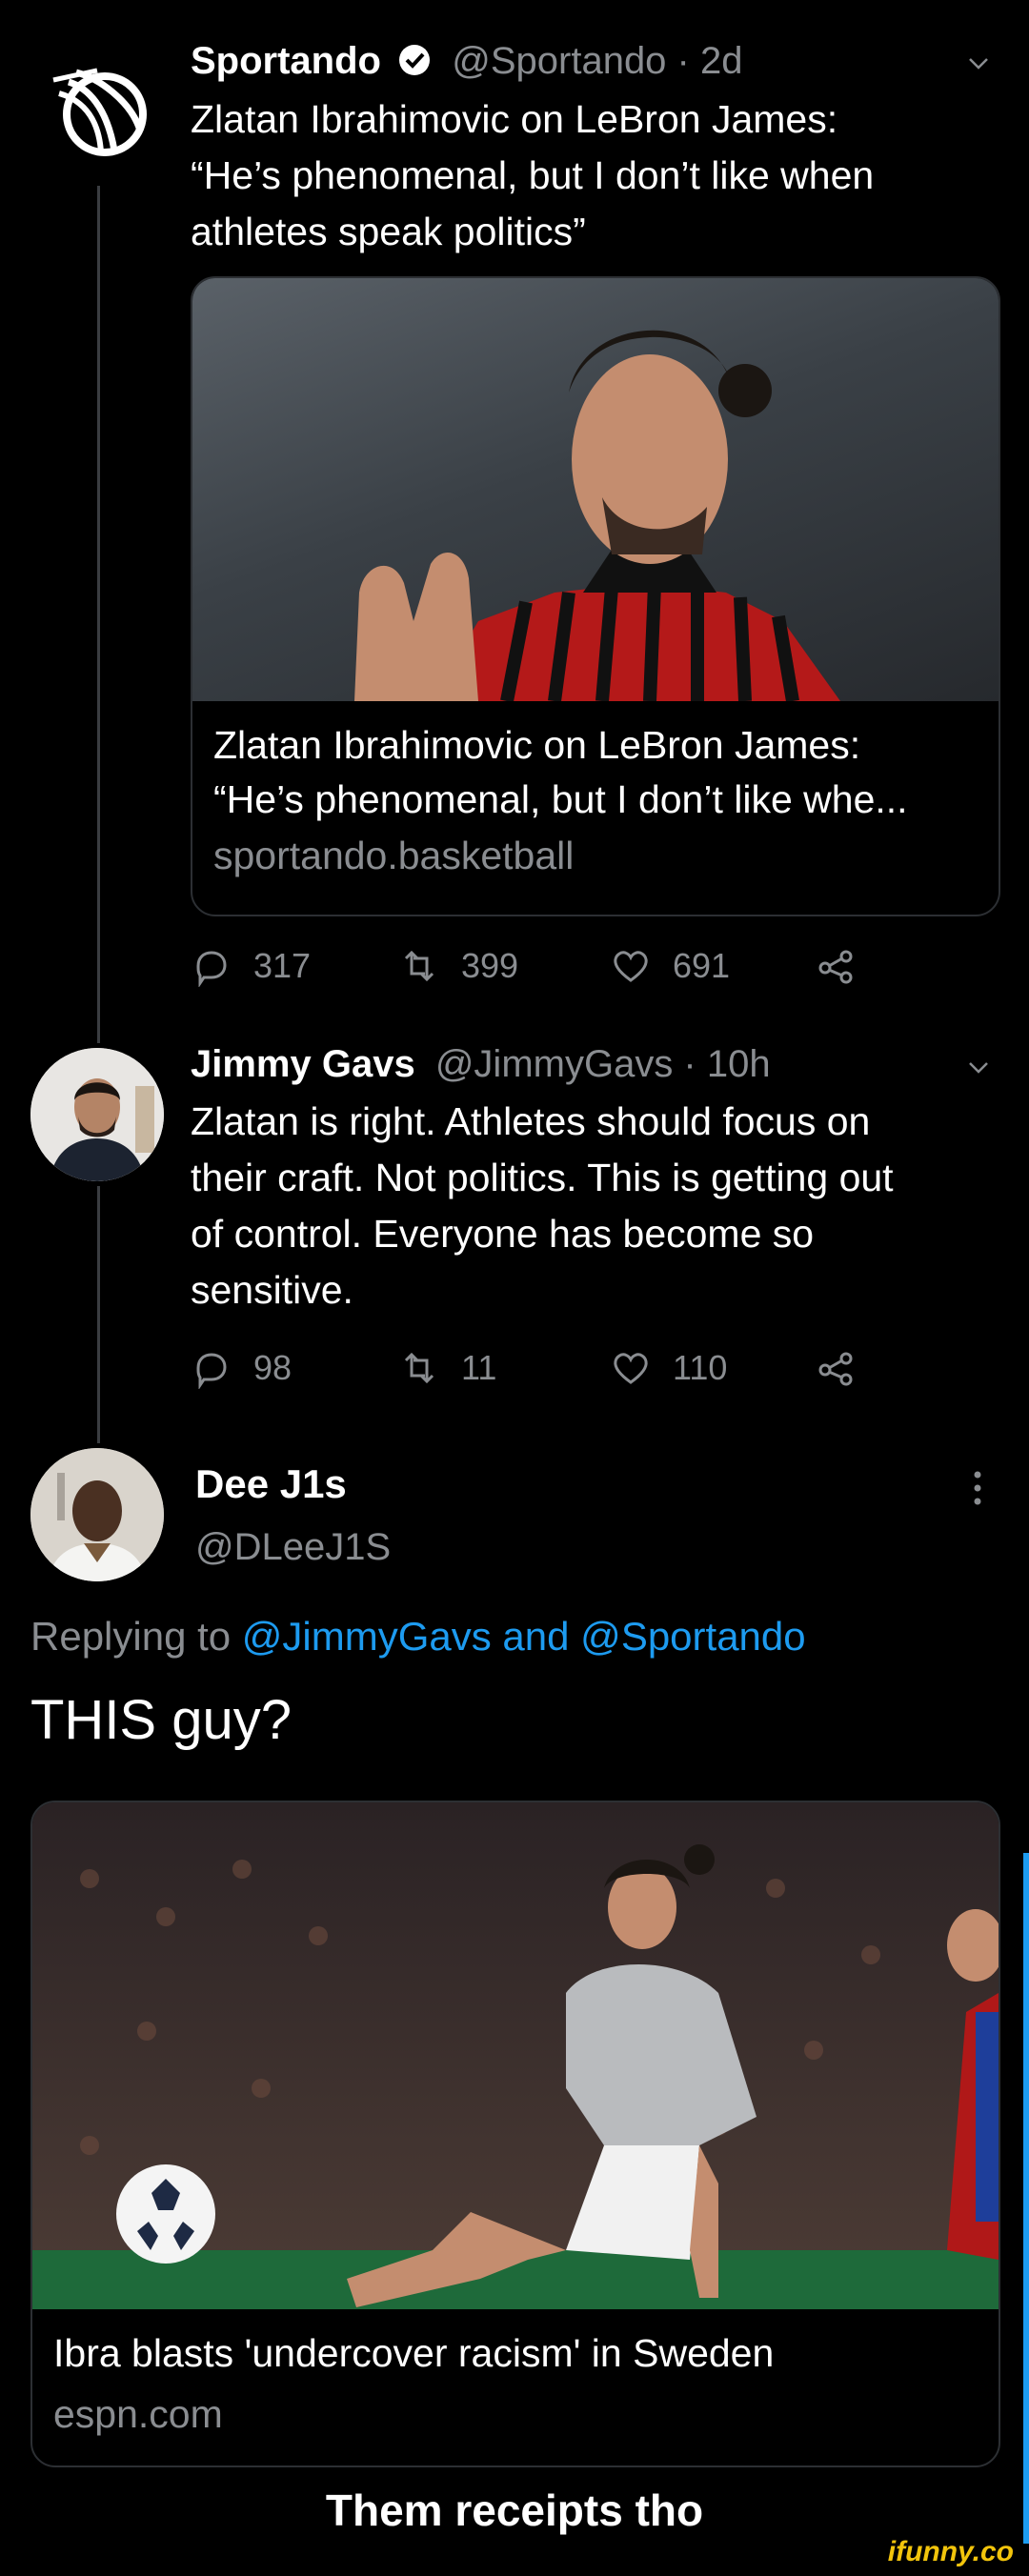 This screenshot has height=2576, width=1029. I want to click on meme-caption: Them receipts tho, so click(514, 2510).